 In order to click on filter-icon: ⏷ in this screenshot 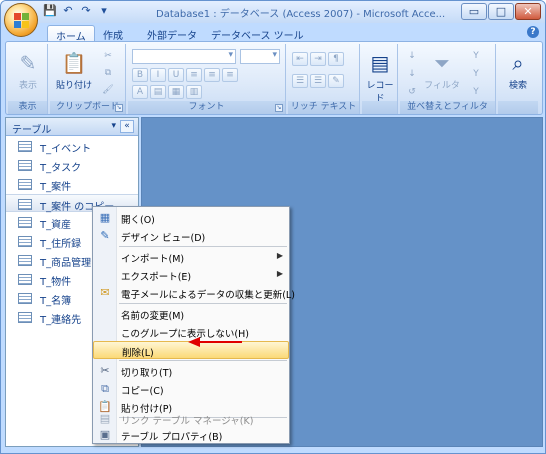, I will do `click(442, 63)`.